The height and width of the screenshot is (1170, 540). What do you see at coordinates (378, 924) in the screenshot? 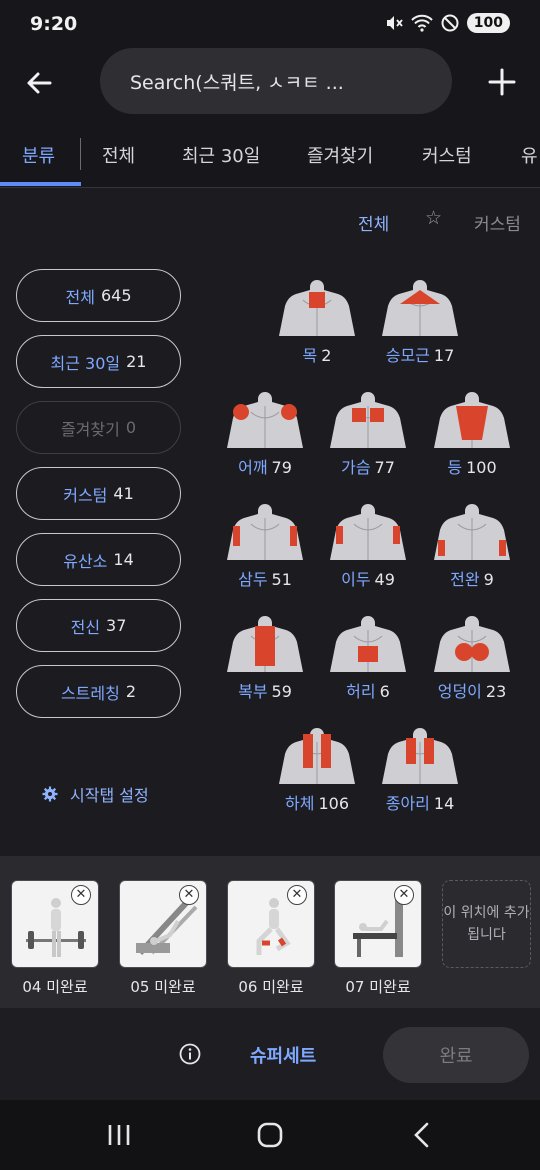
I see `tray-item-07: ✕` at bounding box center [378, 924].